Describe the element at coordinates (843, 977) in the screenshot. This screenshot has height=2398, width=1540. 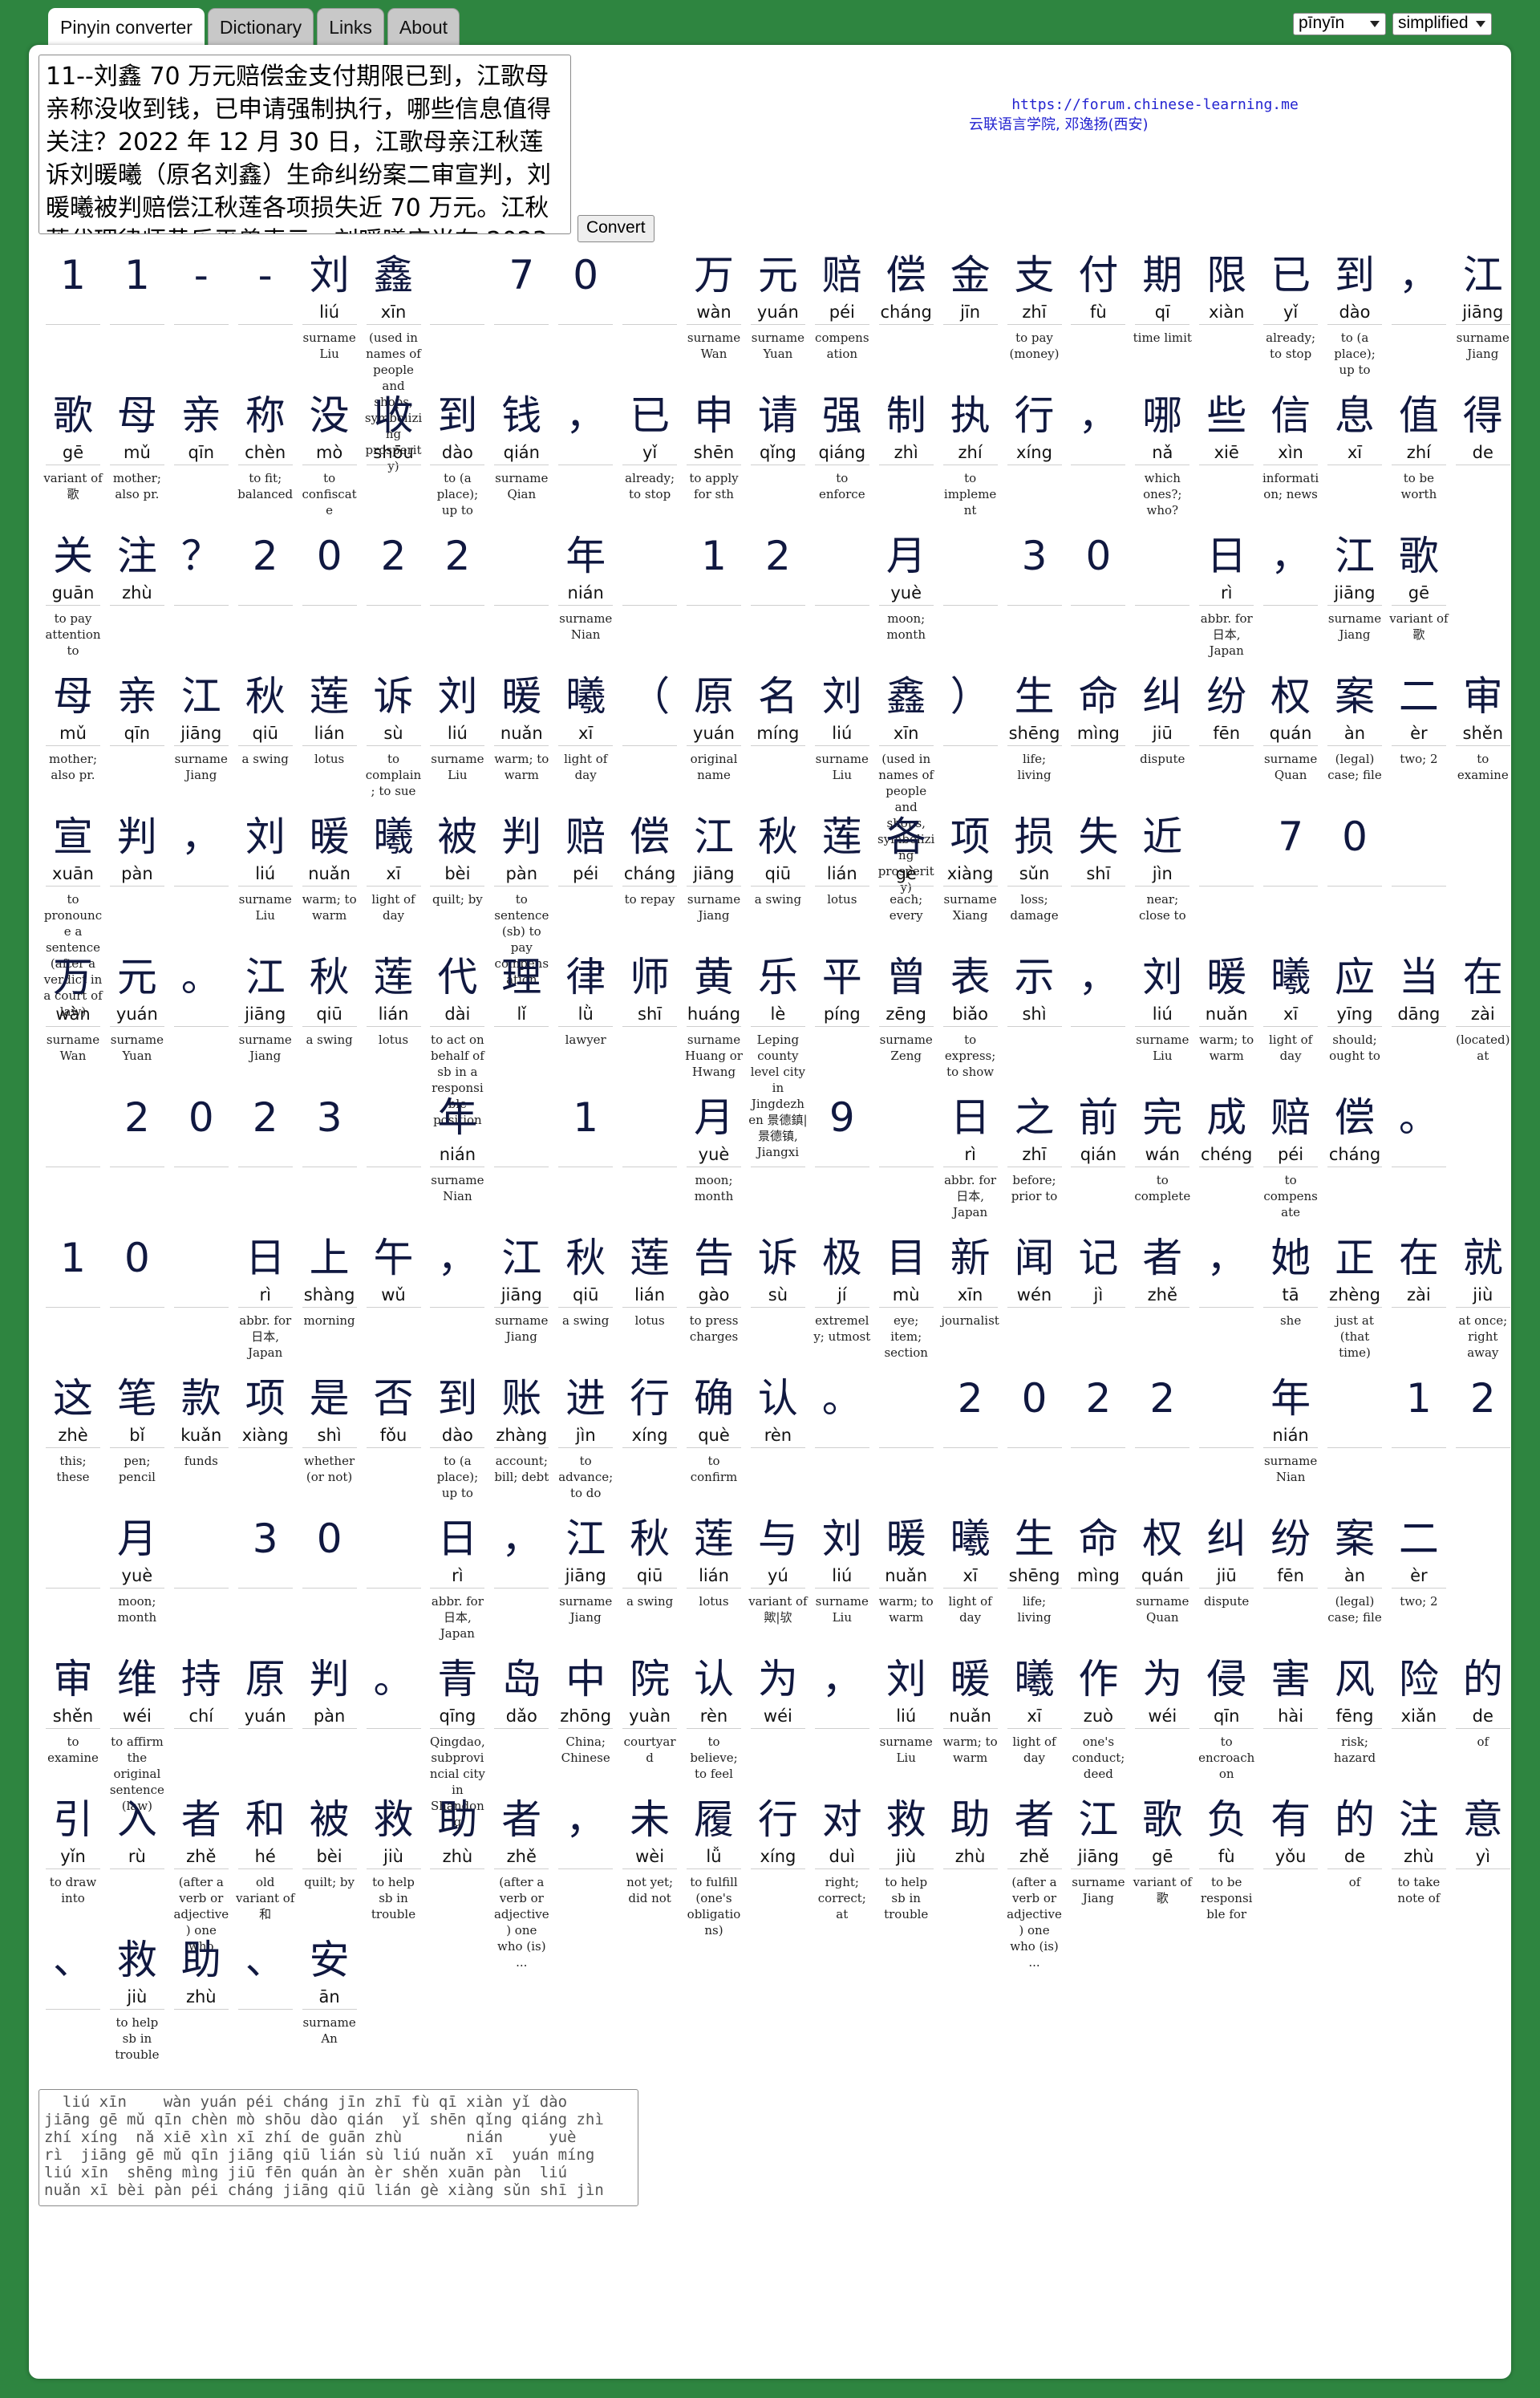
I see `hanzi: 平` at that location.